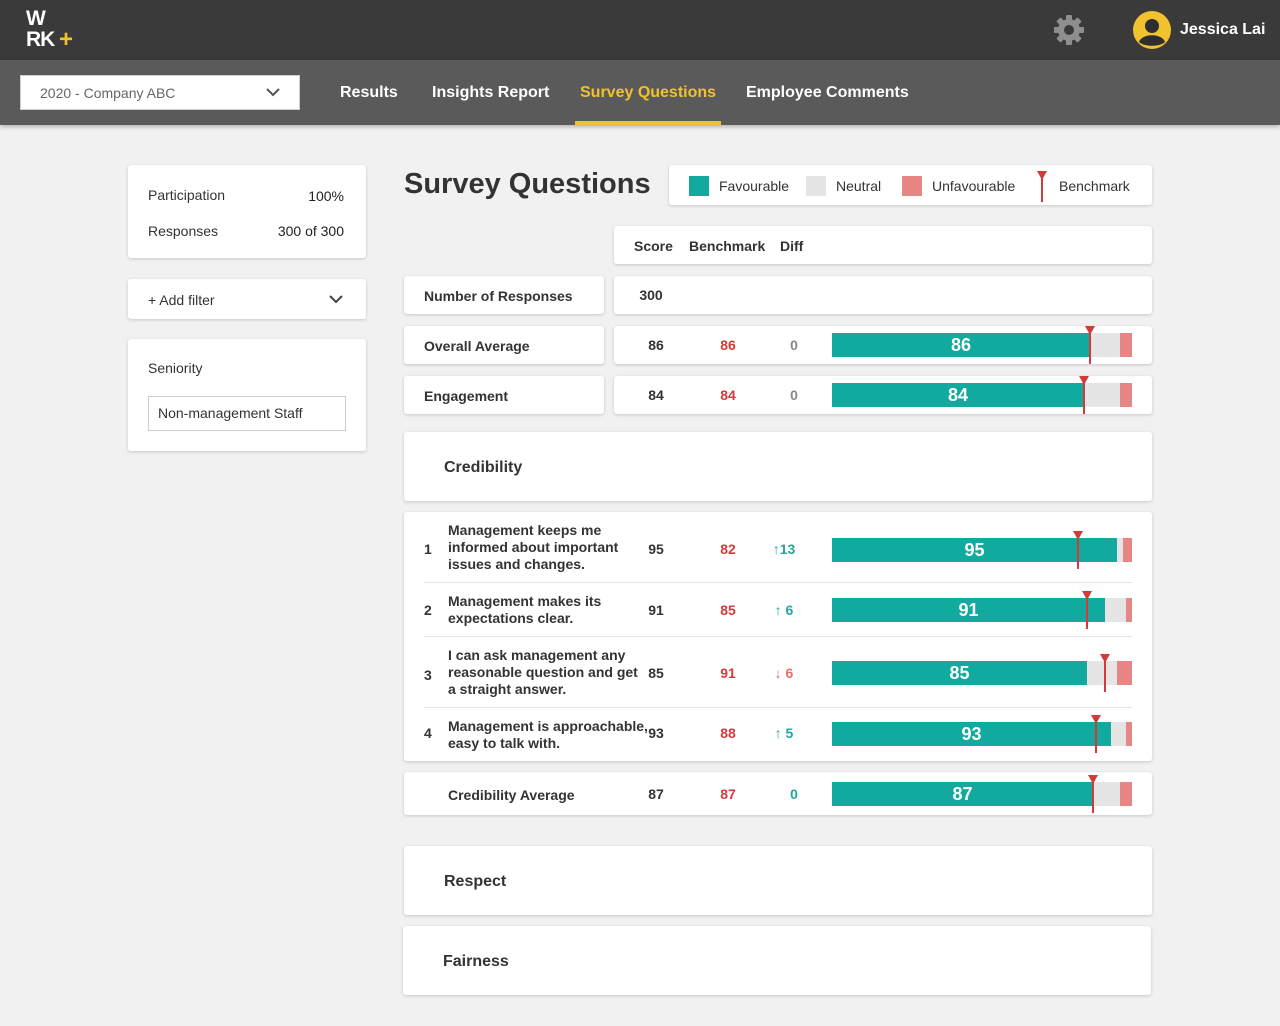  What do you see at coordinates (883, 295) in the screenshot?
I see `summary-value-card: 300` at bounding box center [883, 295].